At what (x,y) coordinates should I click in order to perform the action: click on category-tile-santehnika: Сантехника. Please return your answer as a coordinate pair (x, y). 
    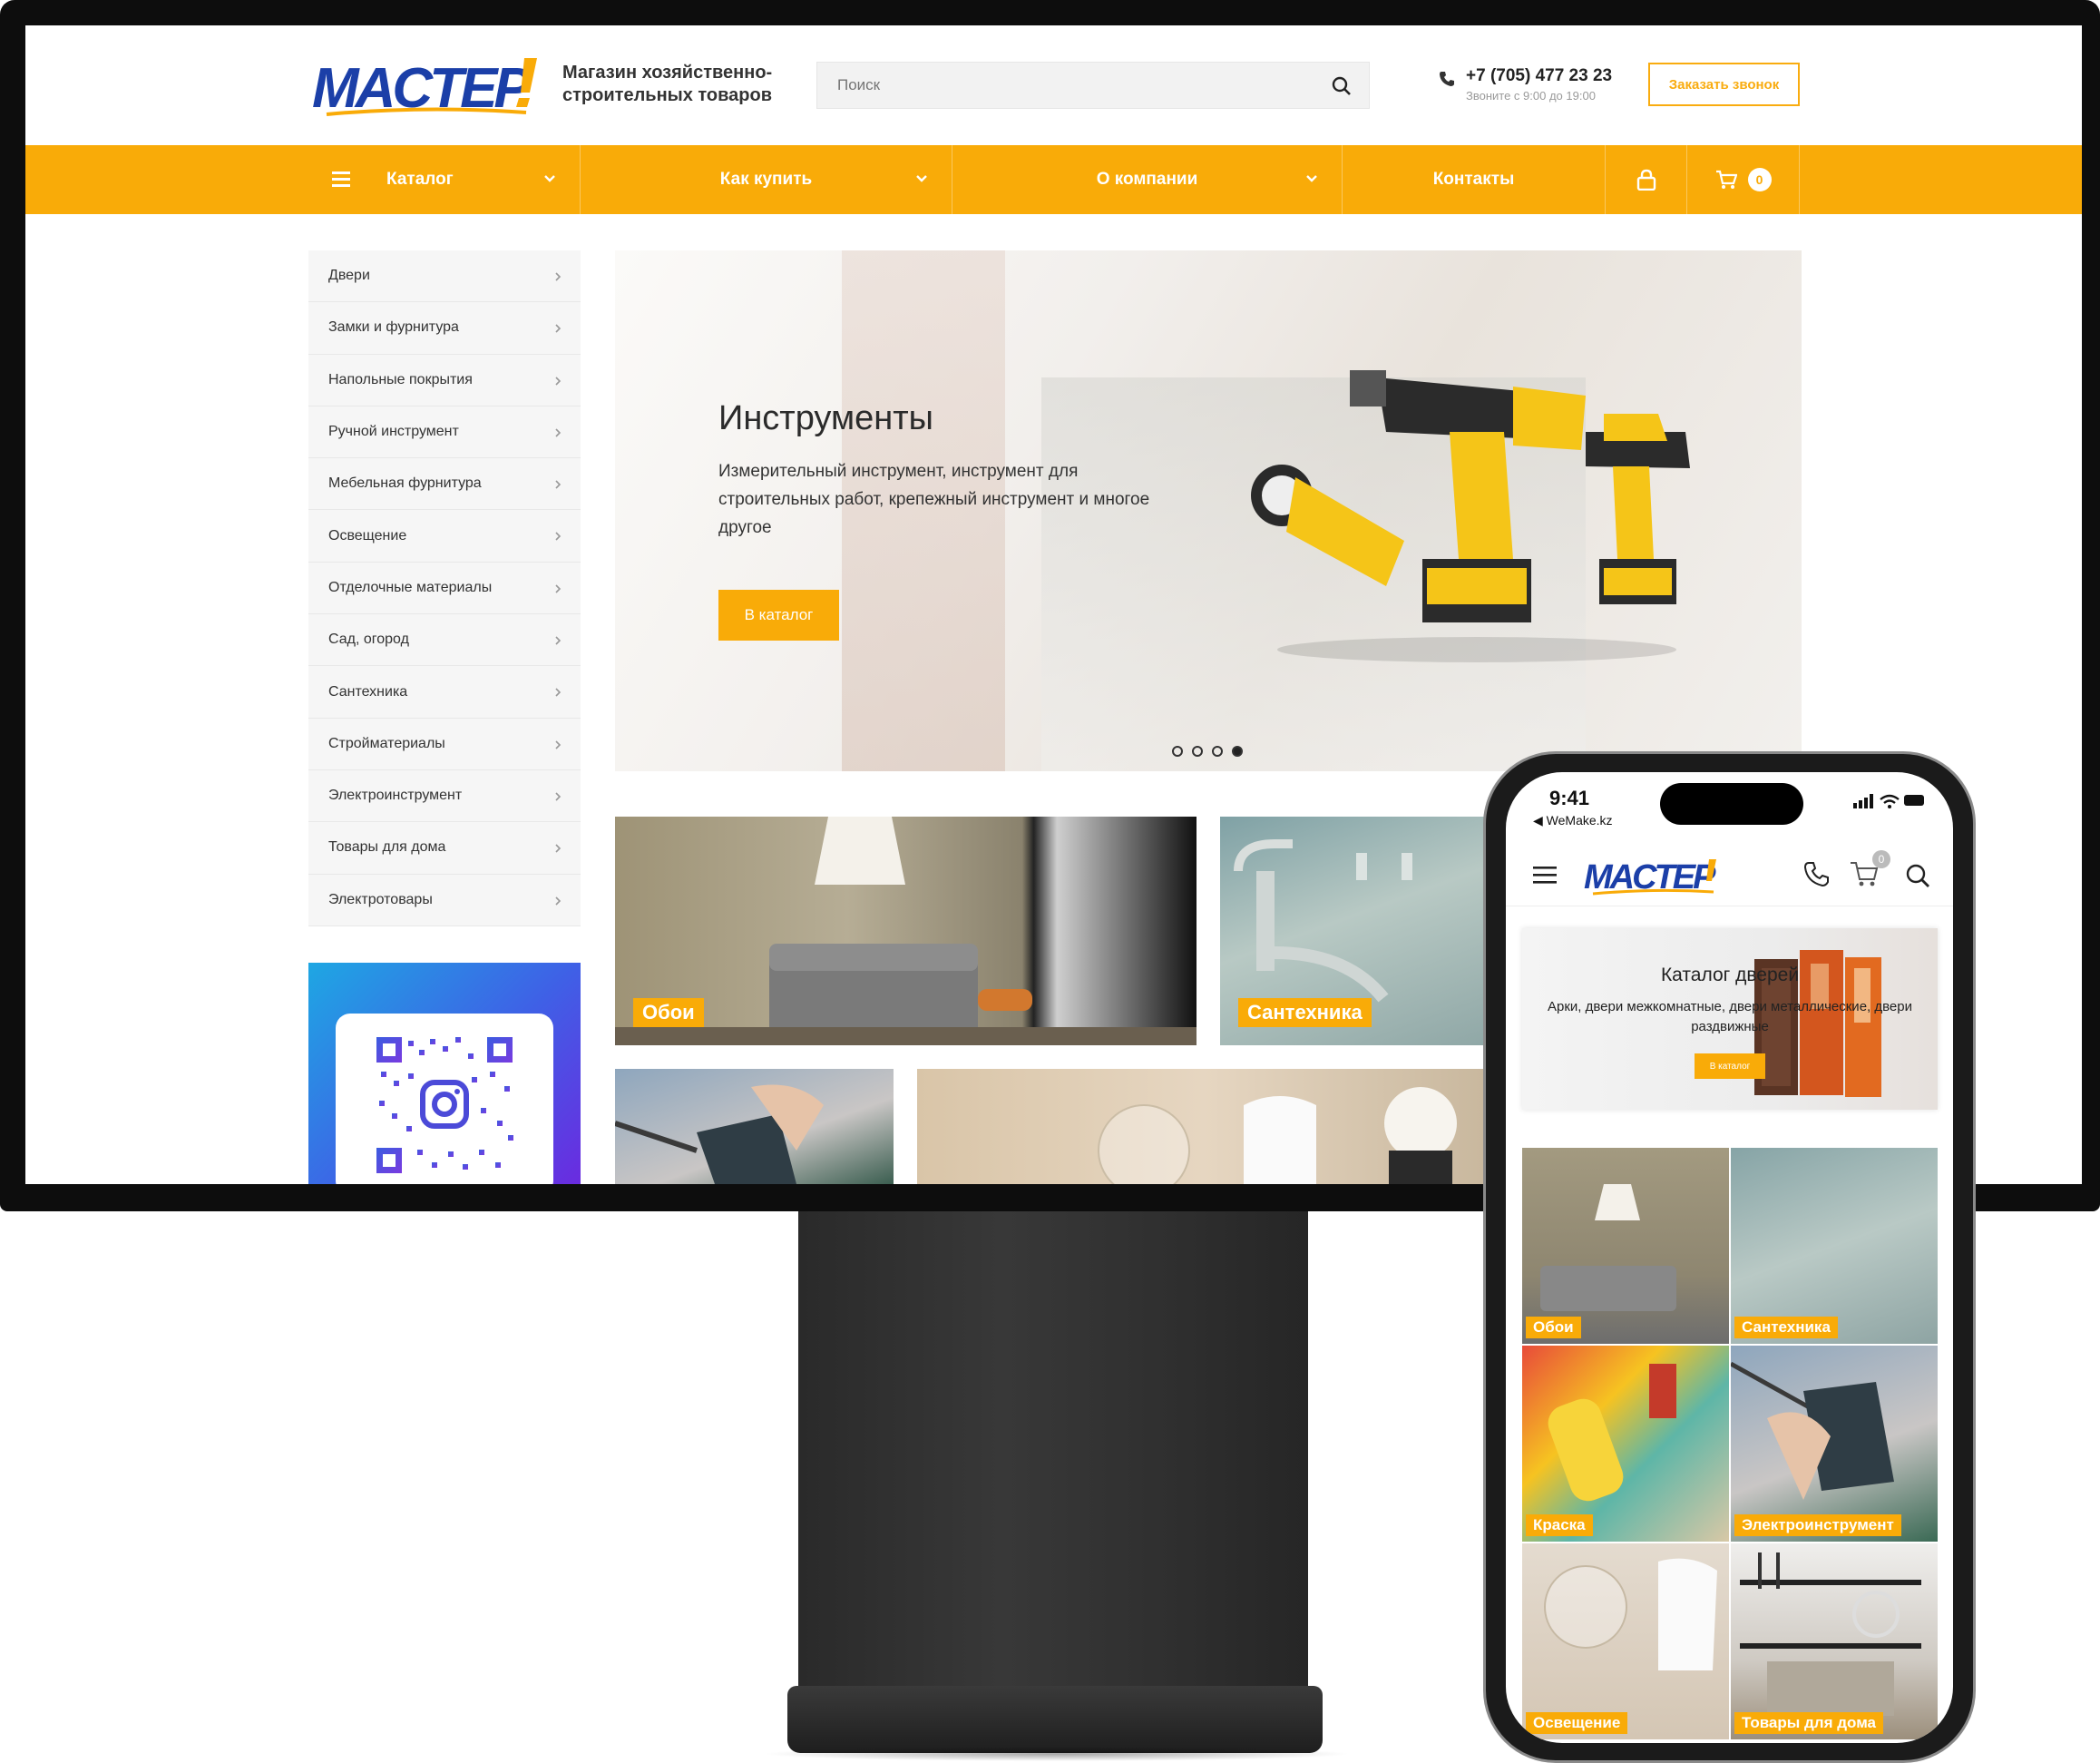
    Looking at the image, I should click on (1356, 931).